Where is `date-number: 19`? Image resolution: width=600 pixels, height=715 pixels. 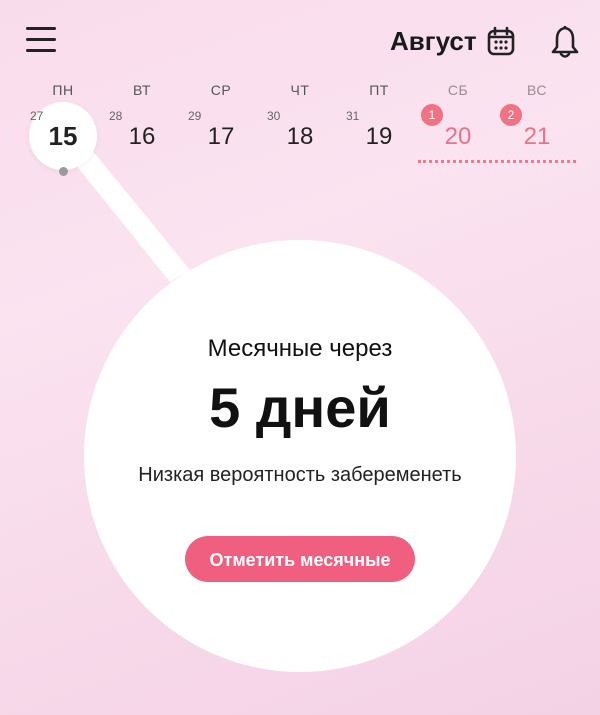 date-number: 19 is located at coordinates (379, 136).